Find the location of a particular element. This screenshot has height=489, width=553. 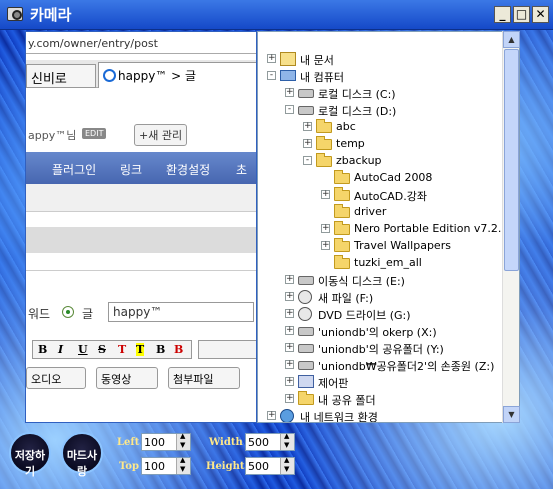

mark-button: 마드사랑 is located at coordinates (82, 455).